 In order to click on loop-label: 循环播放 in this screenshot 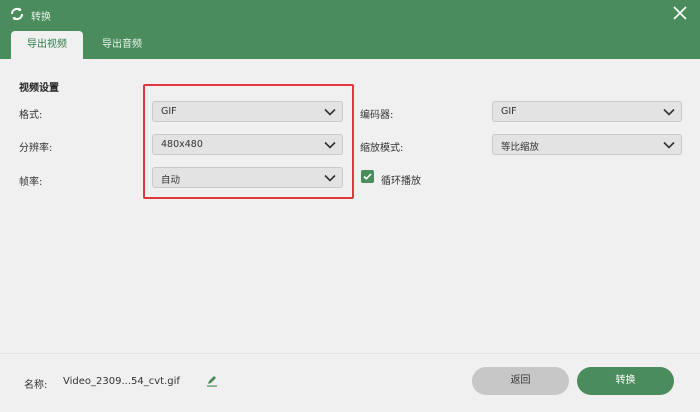, I will do `click(401, 181)`.